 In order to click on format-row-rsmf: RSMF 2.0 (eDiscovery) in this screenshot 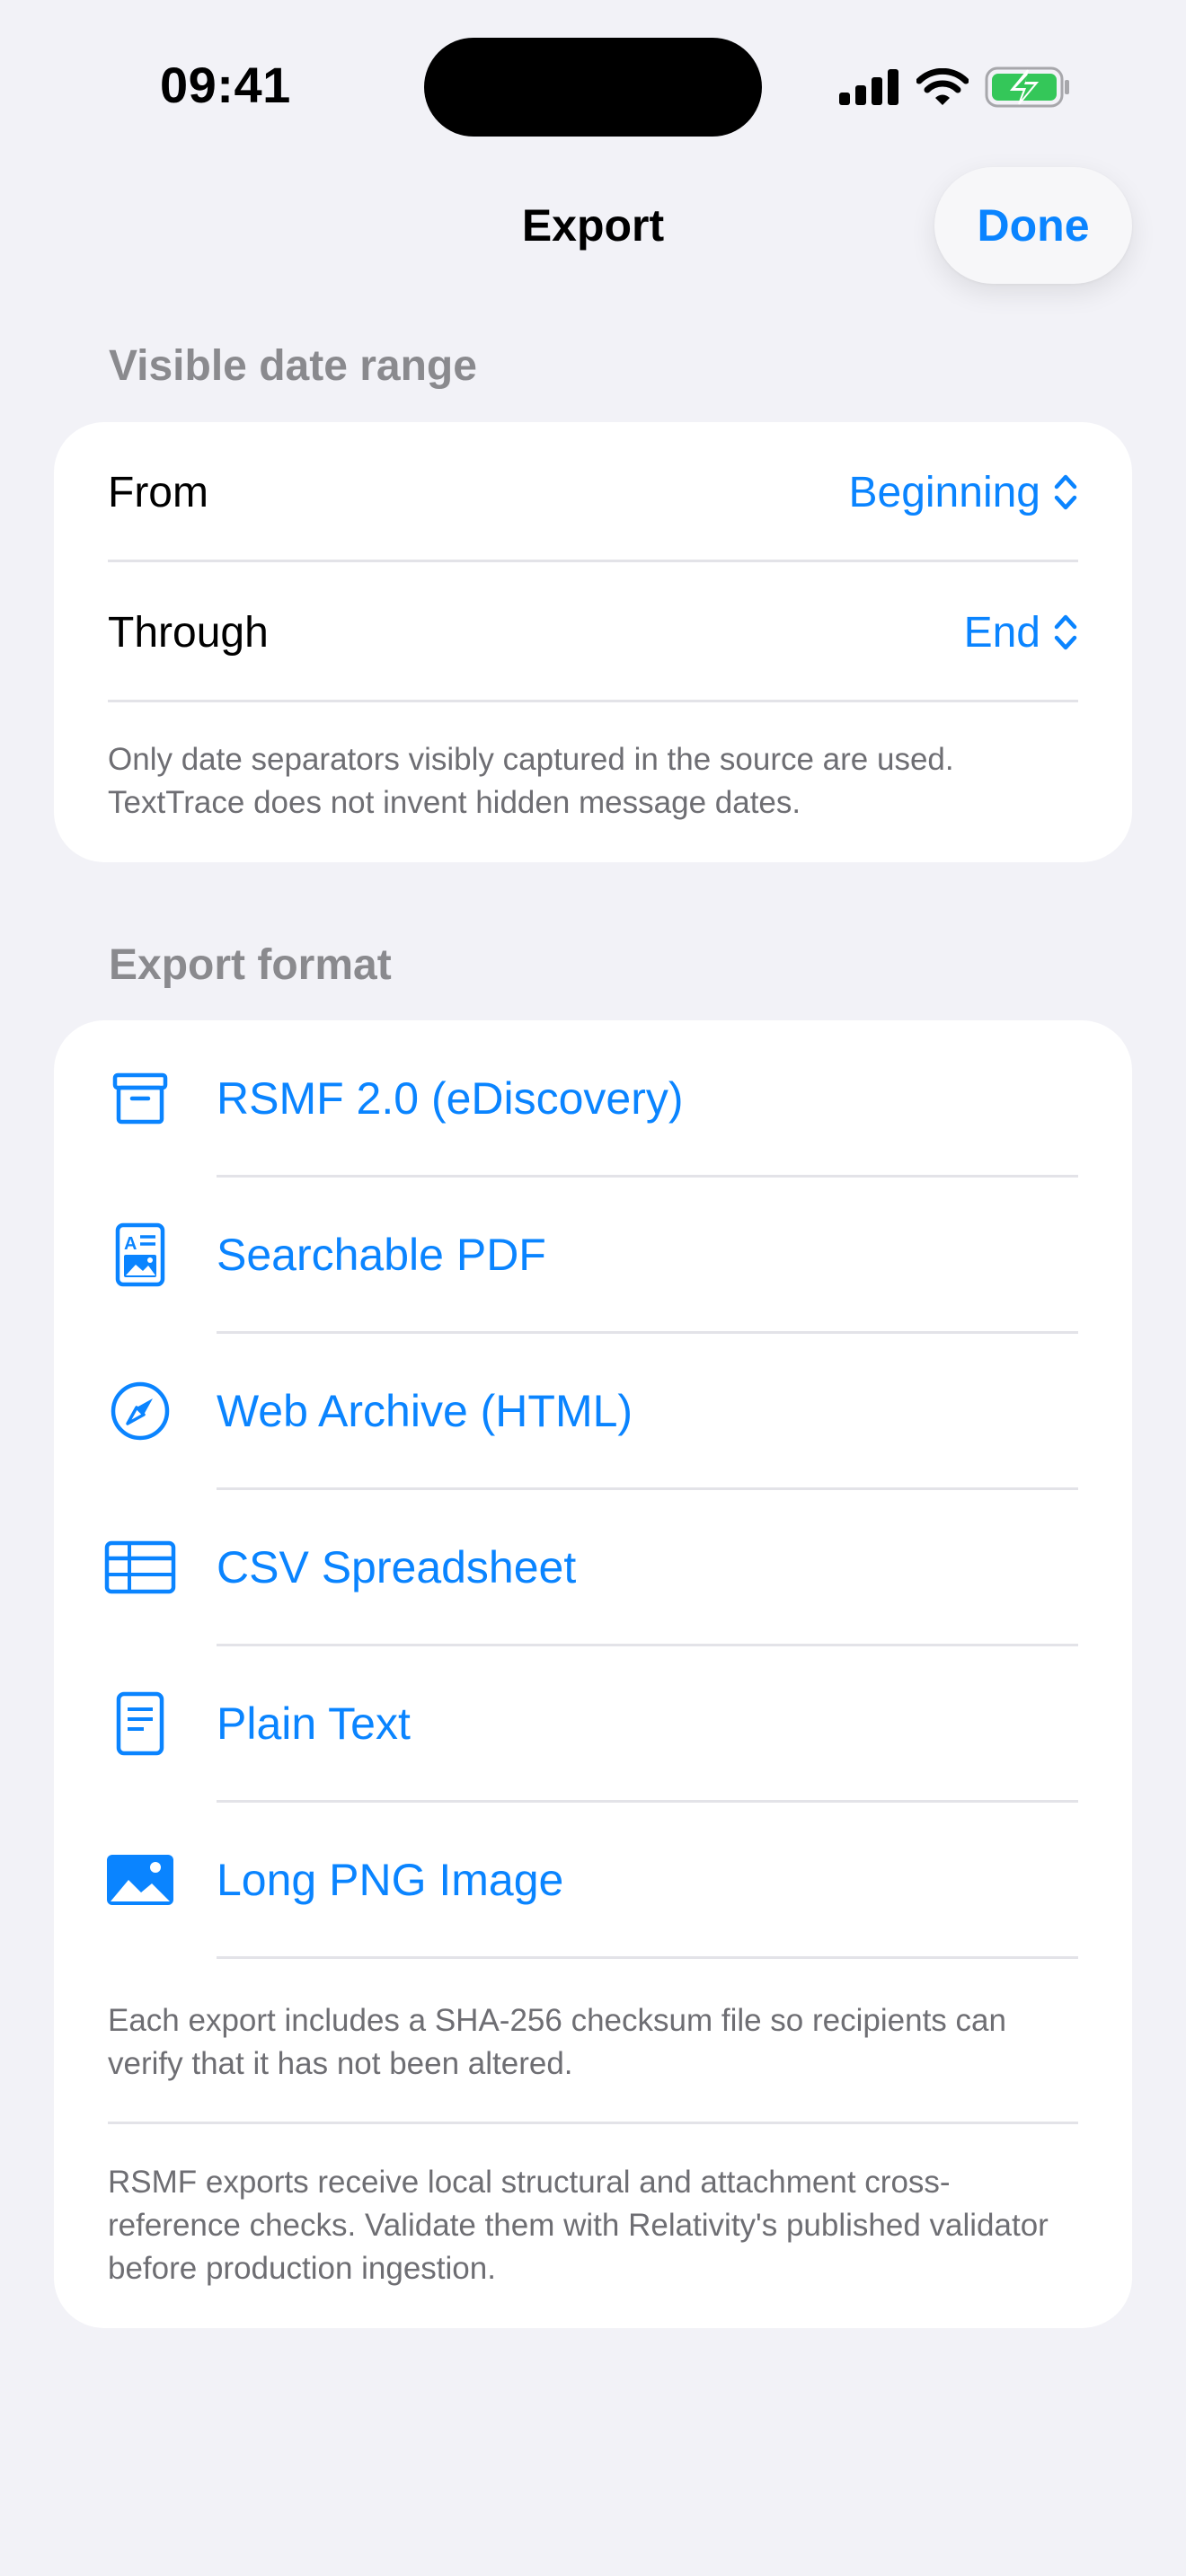, I will do `click(593, 1098)`.